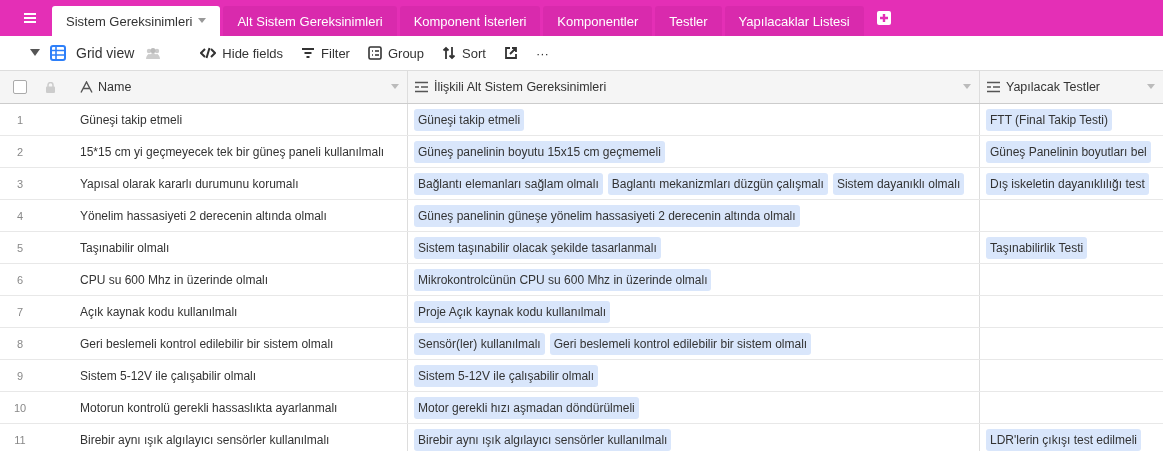 The height and width of the screenshot is (451, 1163). Describe the element at coordinates (242, 87) in the screenshot. I see `column-header: Name` at that location.